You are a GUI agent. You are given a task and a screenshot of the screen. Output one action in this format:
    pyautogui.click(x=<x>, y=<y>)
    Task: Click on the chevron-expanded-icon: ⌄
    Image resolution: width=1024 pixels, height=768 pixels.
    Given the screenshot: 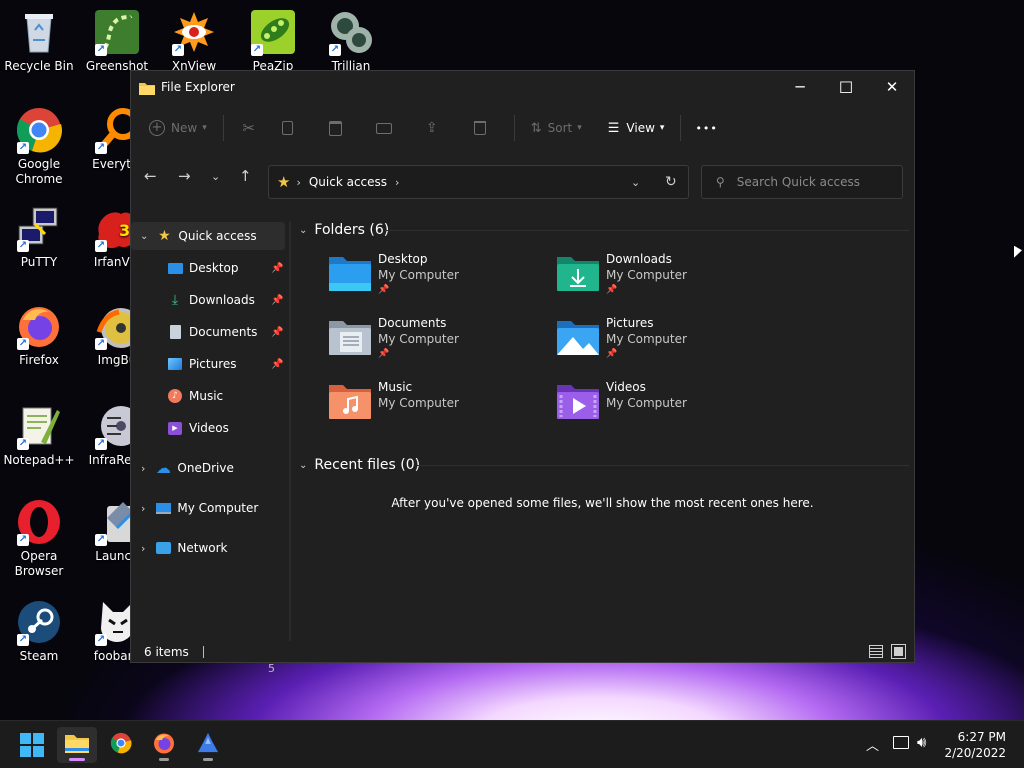 What is the action you would take?
    pyautogui.click(x=303, y=465)
    